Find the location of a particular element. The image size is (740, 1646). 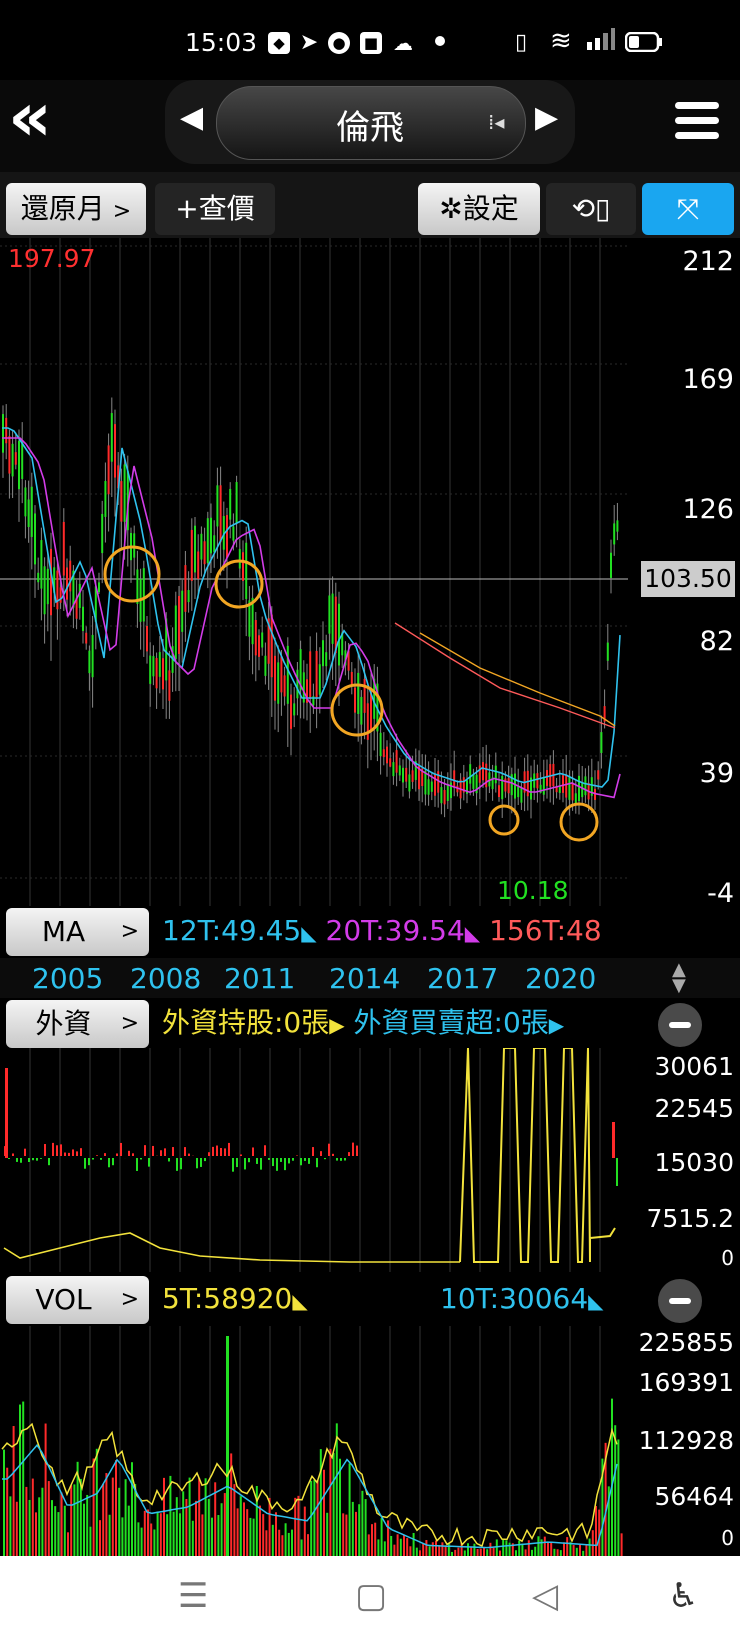

y-tick: 82 is located at coordinates (716, 641).